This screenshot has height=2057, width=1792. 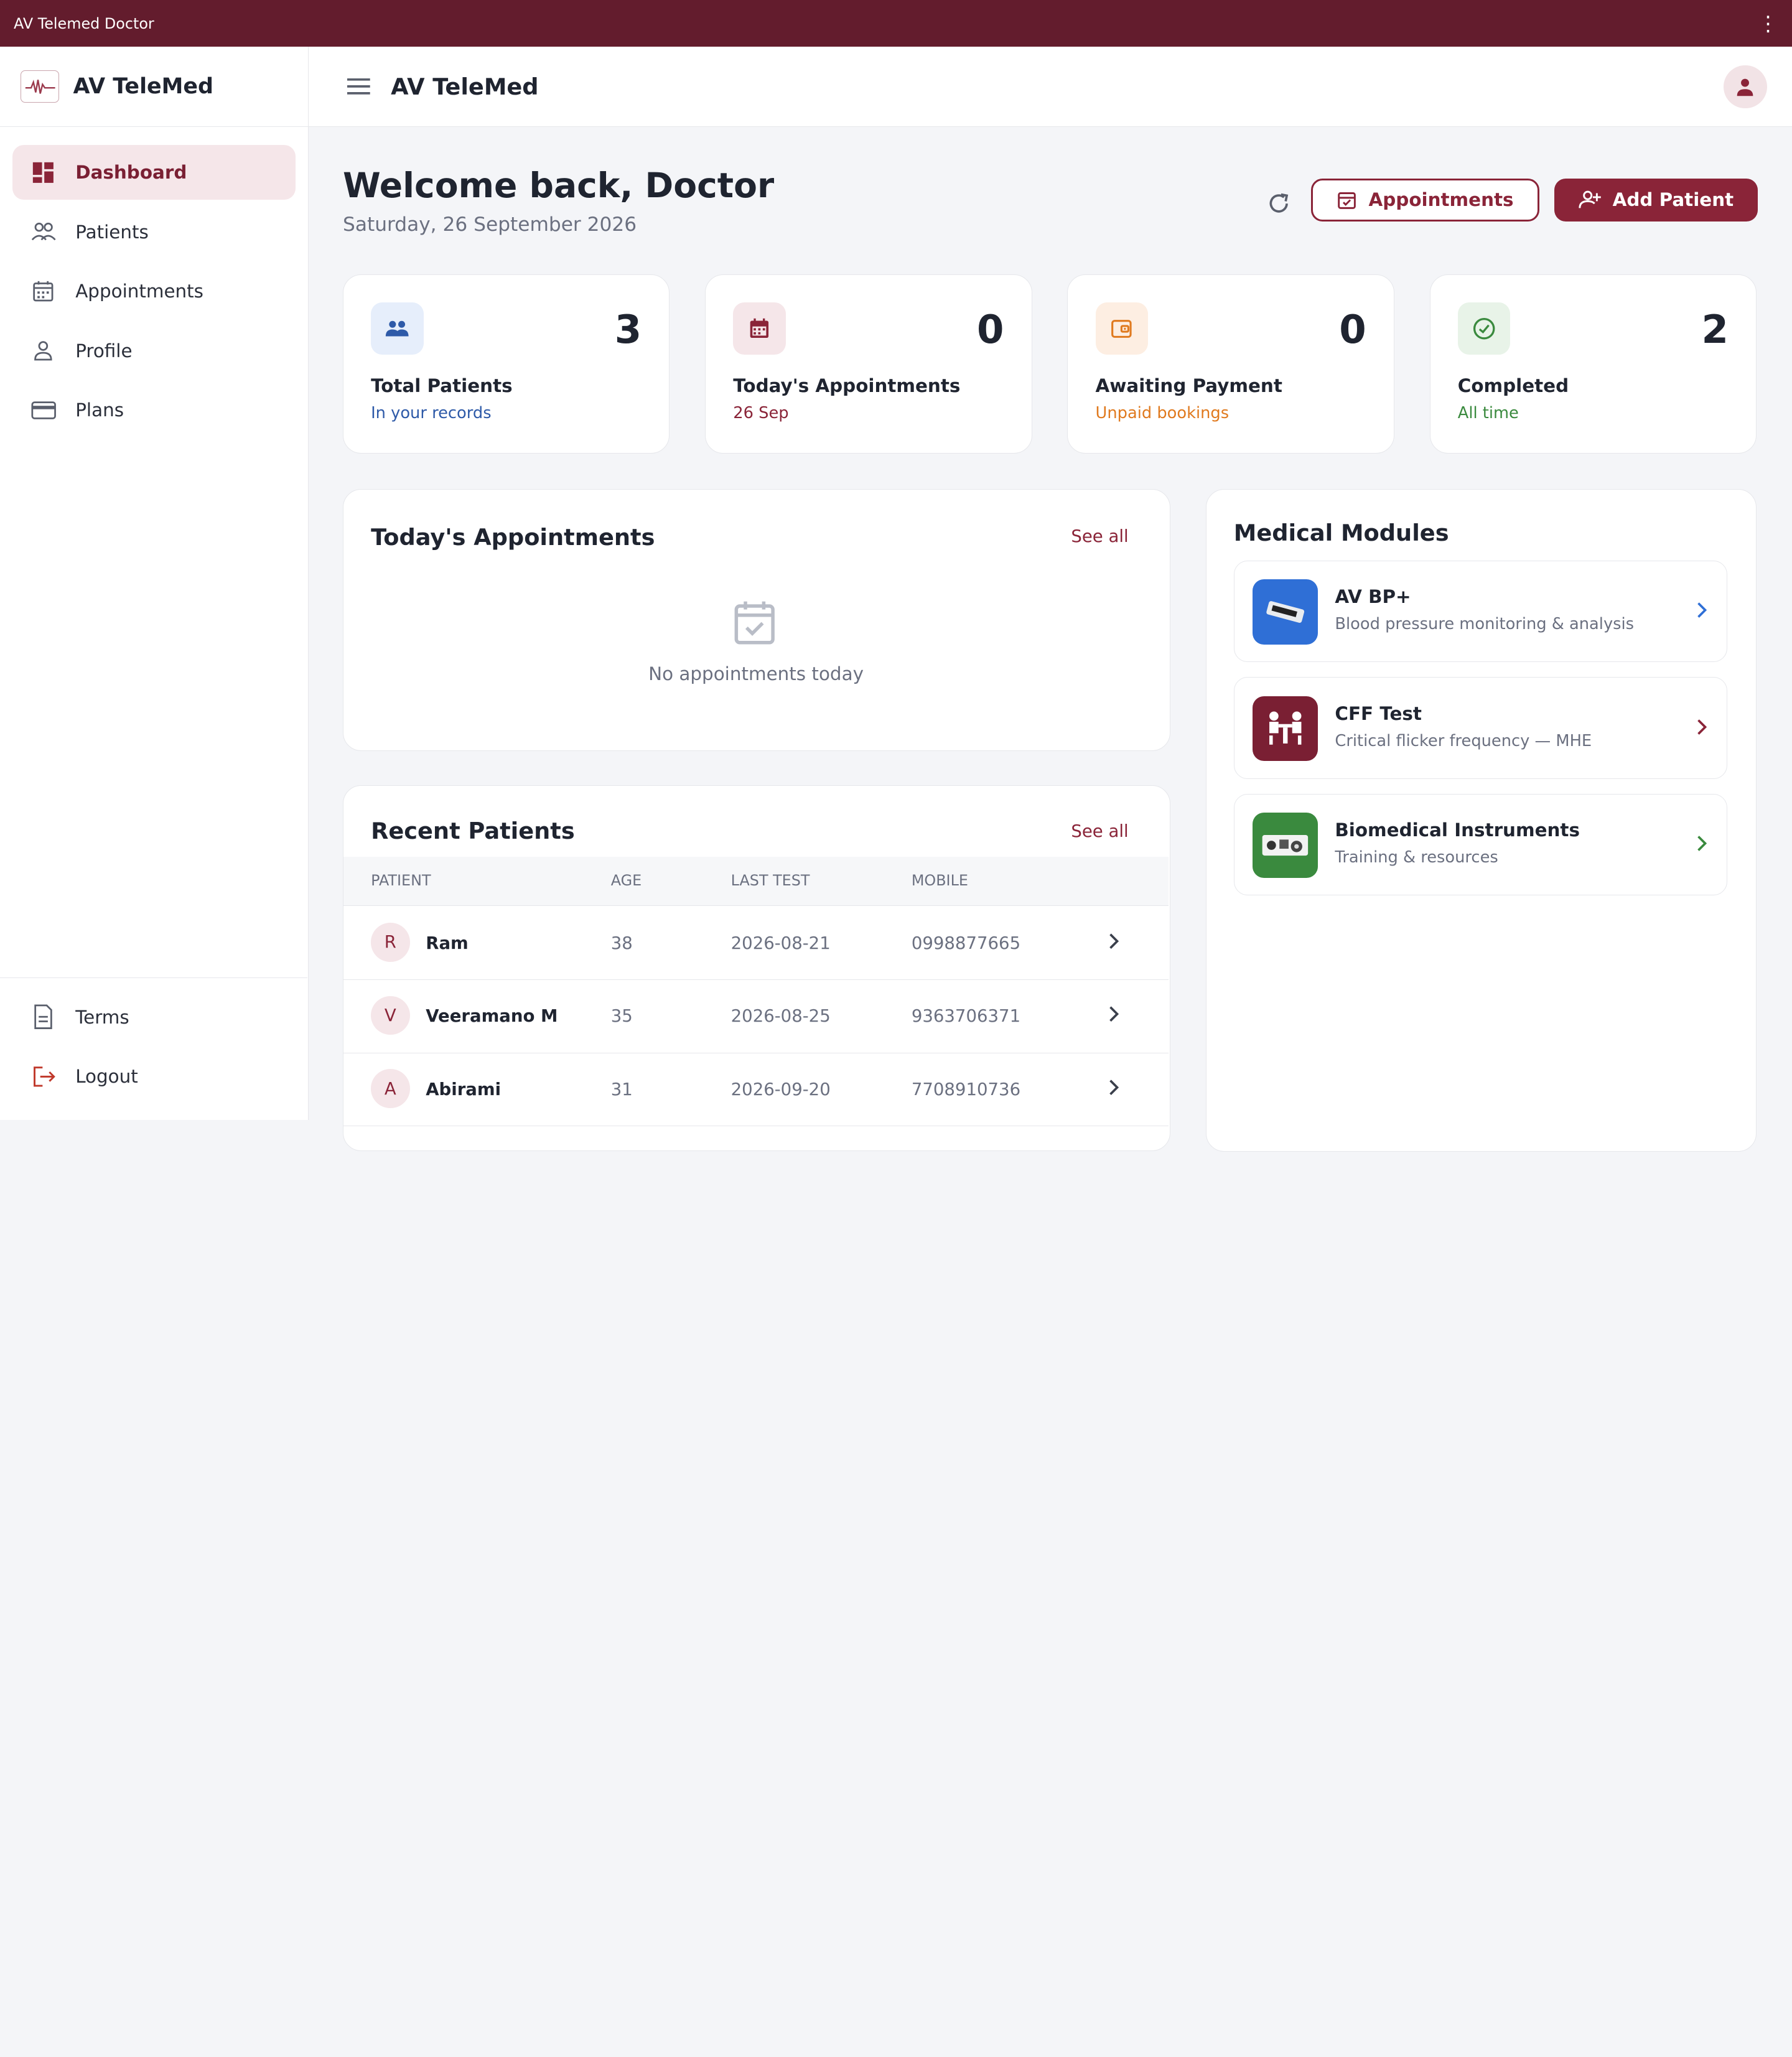 What do you see at coordinates (1593, 364) in the screenshot?
I see `stat-card-completed: 2 Completed All time` at bounding box center [1593, 364].